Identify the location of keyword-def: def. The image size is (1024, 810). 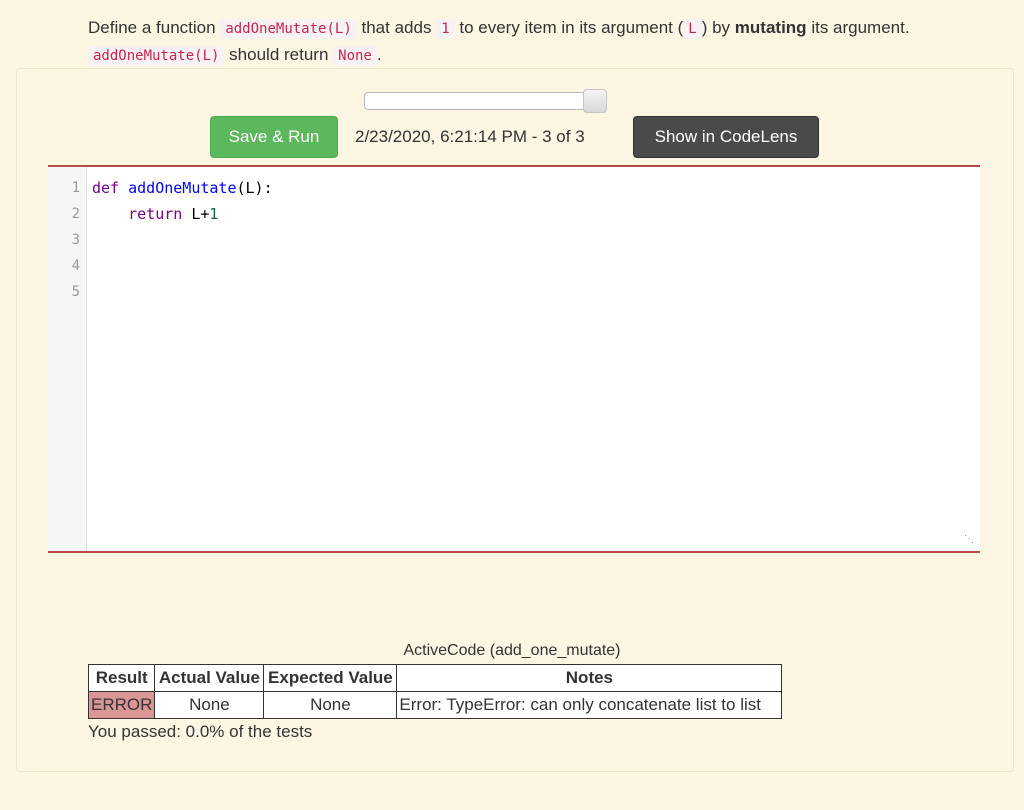
(105, 188).